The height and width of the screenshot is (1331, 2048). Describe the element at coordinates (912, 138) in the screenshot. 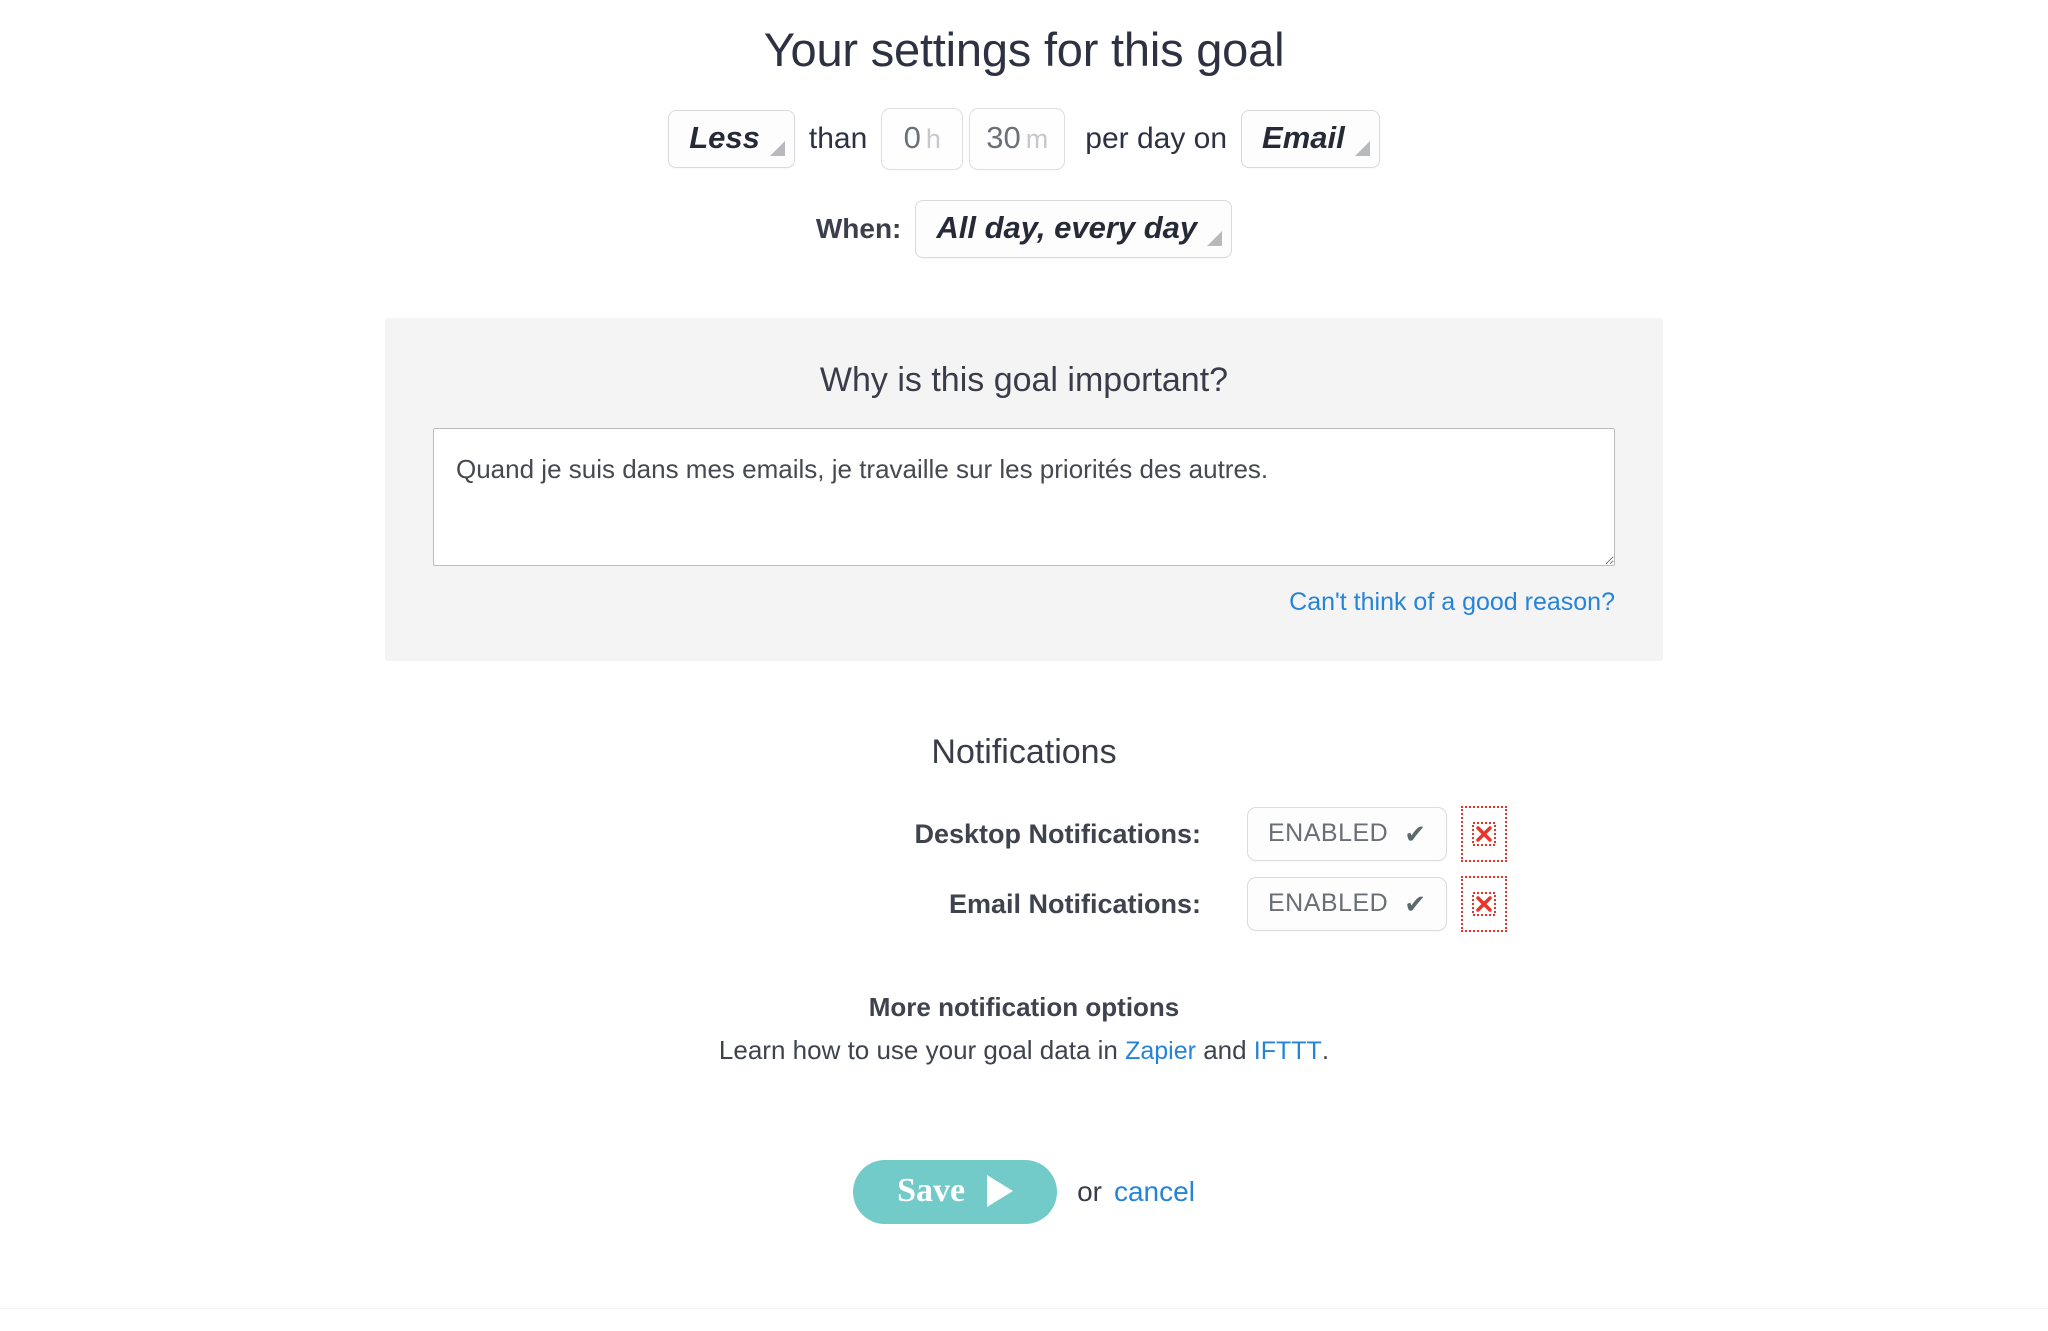

I see `hours-value: 0` at that location.